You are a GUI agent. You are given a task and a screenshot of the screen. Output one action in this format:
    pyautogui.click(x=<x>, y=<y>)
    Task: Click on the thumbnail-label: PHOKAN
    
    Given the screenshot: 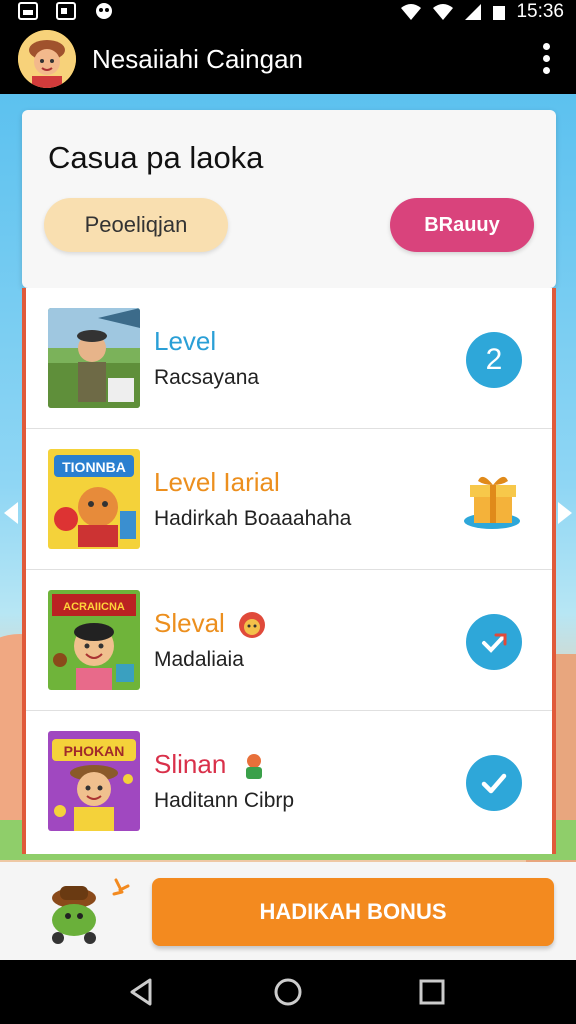 What is the action you would take?
    pyautogui.click(x=94, y=751)
    